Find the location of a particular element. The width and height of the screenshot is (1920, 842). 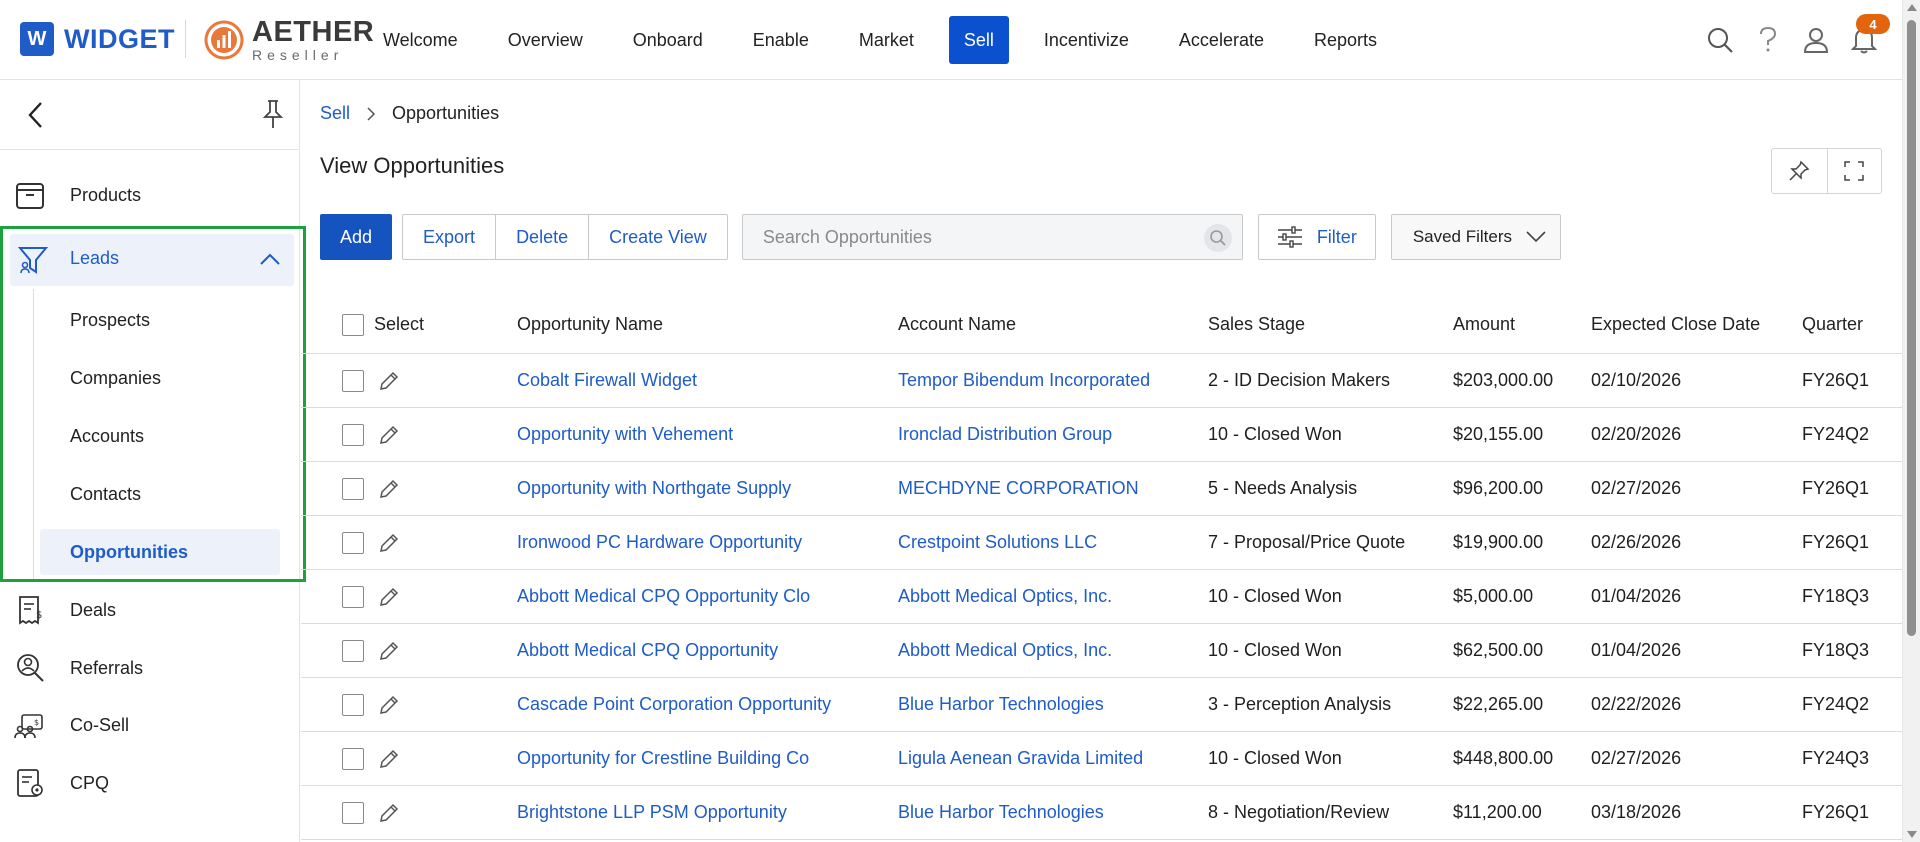

column-header-expected-close-date: Expected Close Date is located at coordinates (1675, 324).